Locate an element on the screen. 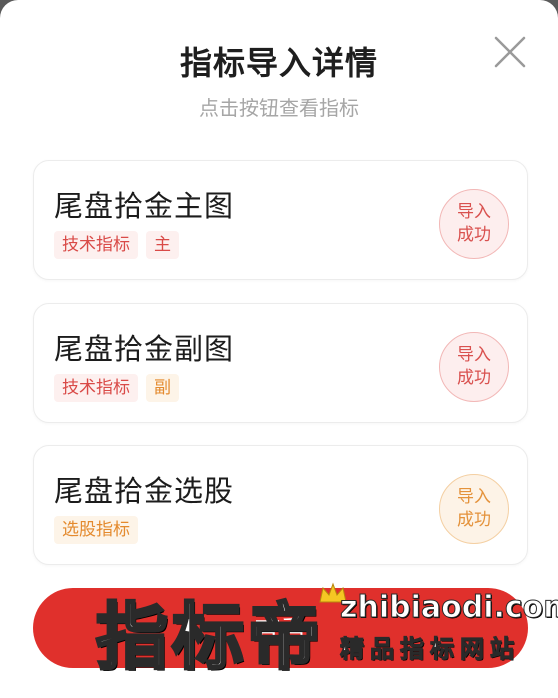 This screenshot has height=698, width=558. view-indicators-button: 查看 is located at coordinates (280, 628).